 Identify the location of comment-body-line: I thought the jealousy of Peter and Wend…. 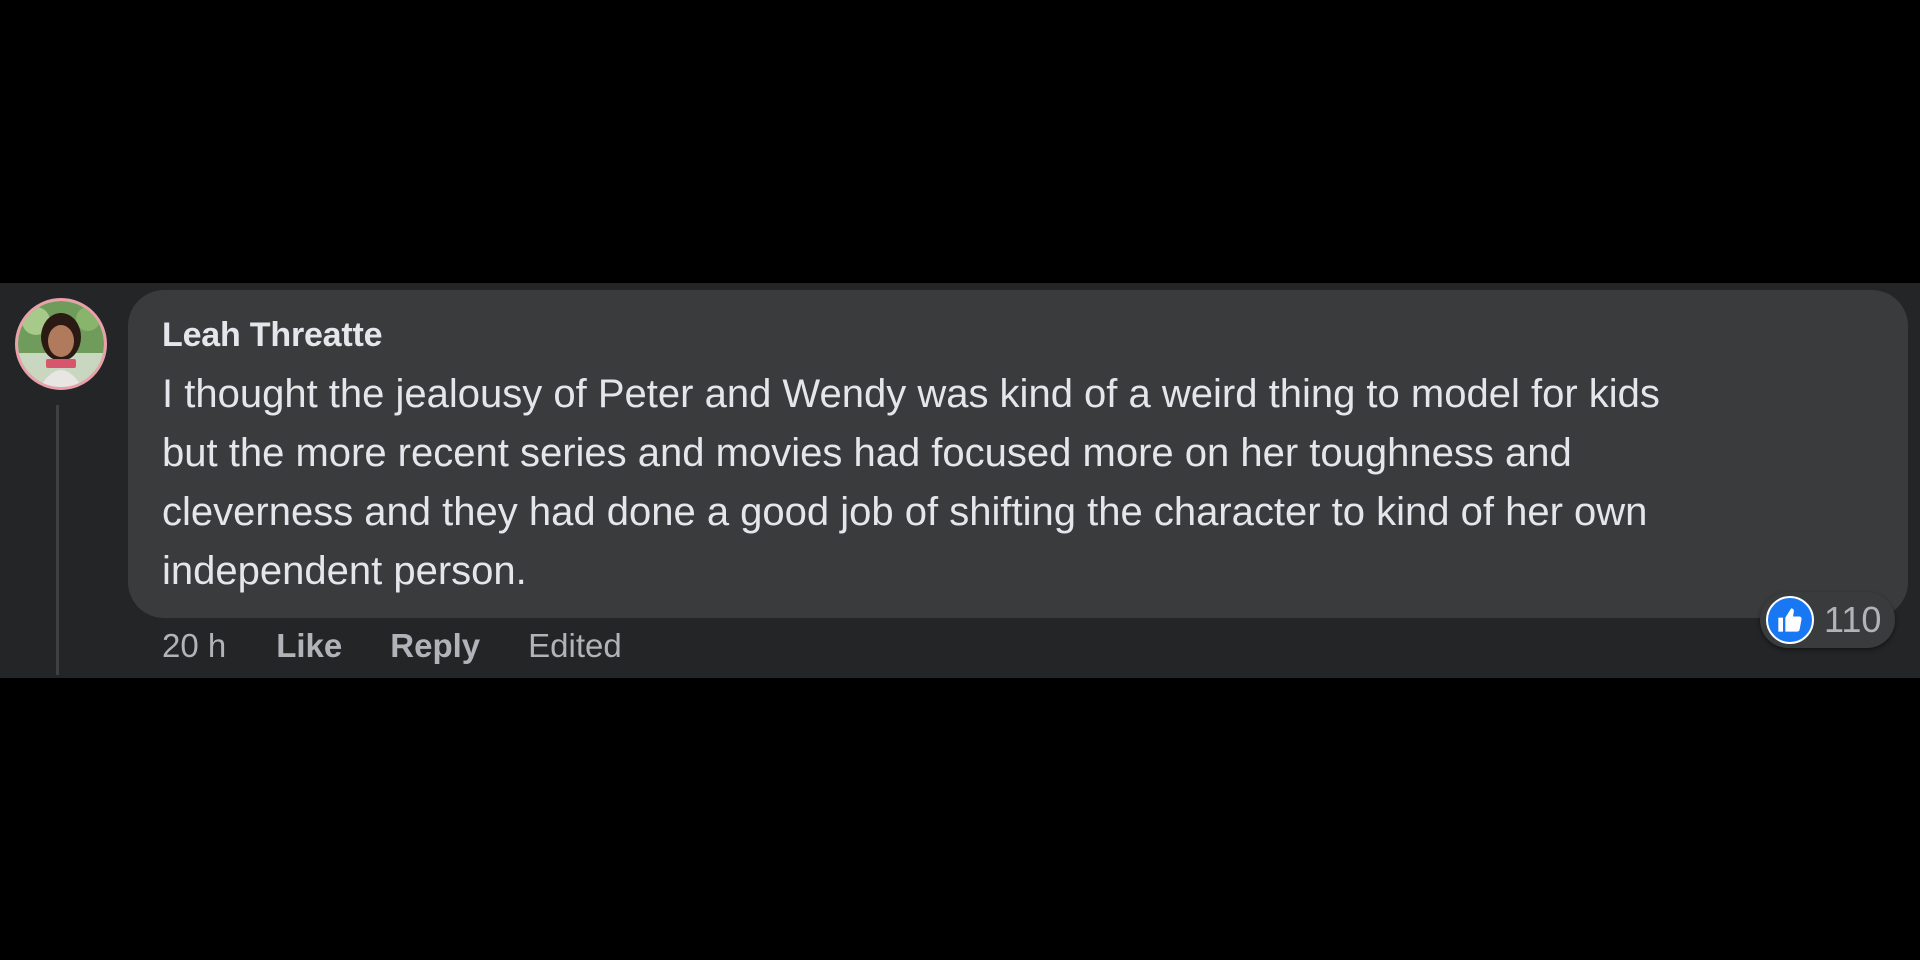
(911, 394).